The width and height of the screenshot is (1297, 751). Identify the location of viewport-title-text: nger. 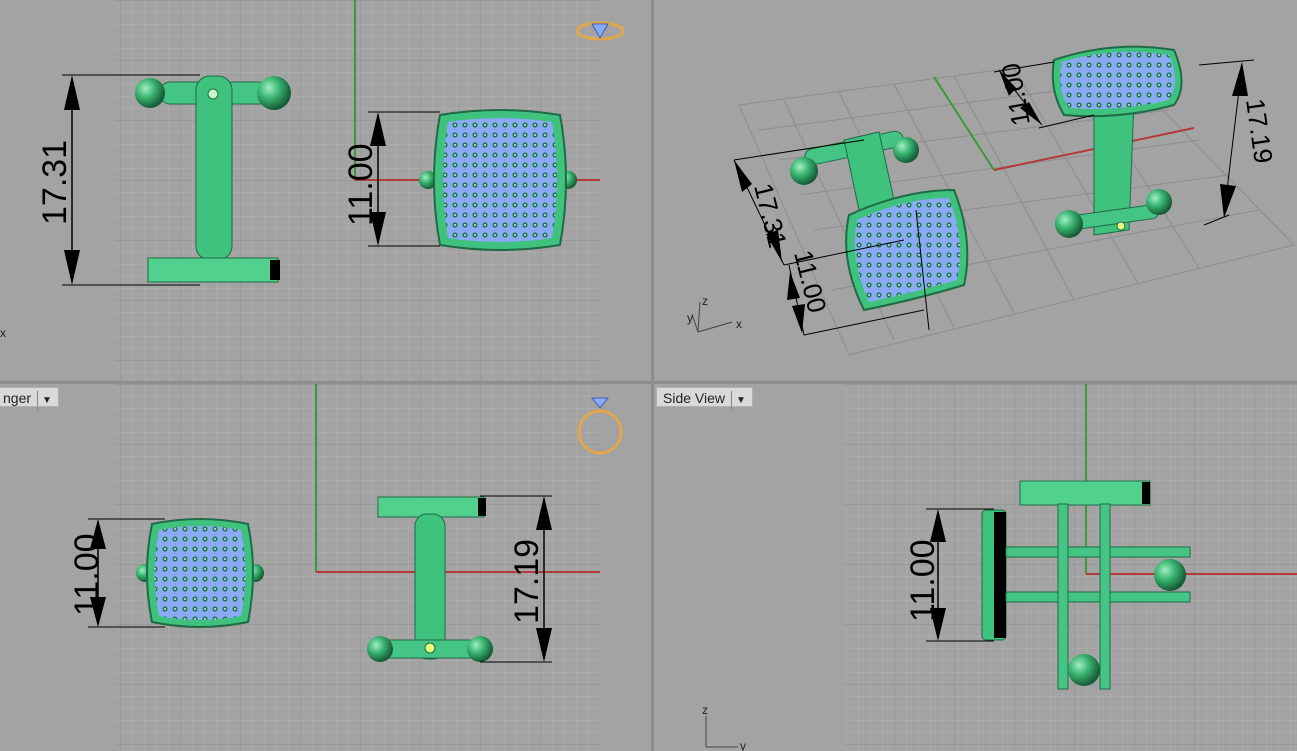
(17, 398).